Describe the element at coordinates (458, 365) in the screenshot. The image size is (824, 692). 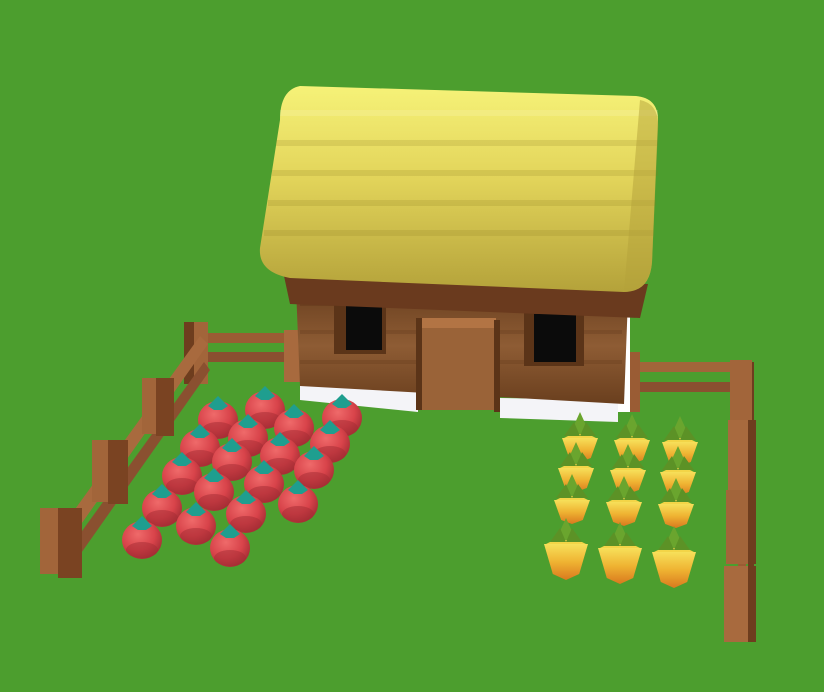
I see `house-door` at that location.